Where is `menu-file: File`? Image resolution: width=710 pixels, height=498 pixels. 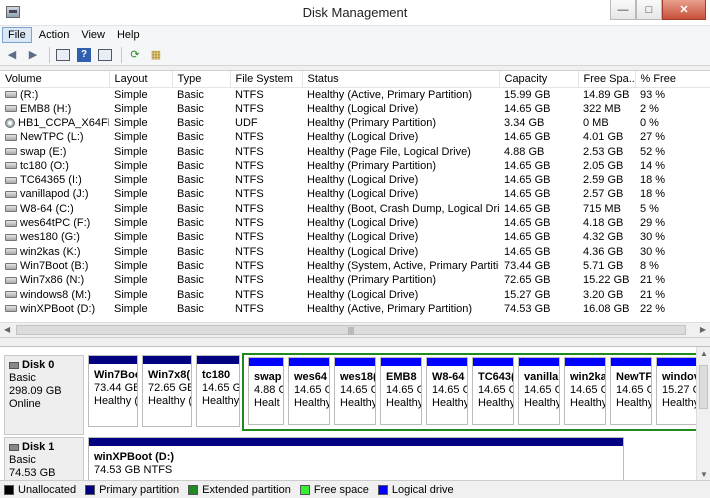
menu-file: File is located at coordinates (17, 35).